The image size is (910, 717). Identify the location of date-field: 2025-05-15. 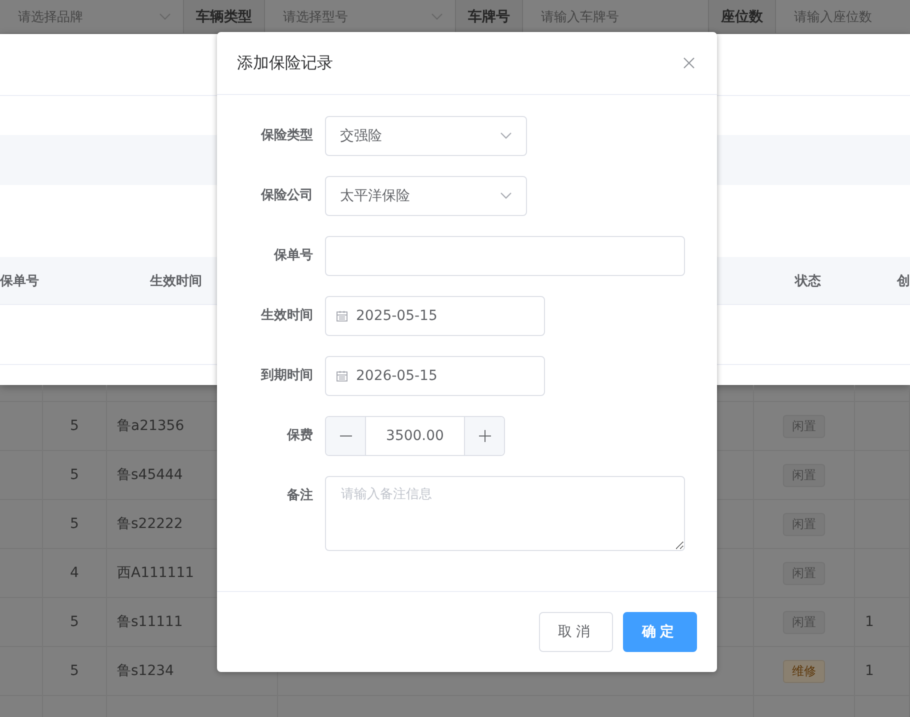
(435, 316).